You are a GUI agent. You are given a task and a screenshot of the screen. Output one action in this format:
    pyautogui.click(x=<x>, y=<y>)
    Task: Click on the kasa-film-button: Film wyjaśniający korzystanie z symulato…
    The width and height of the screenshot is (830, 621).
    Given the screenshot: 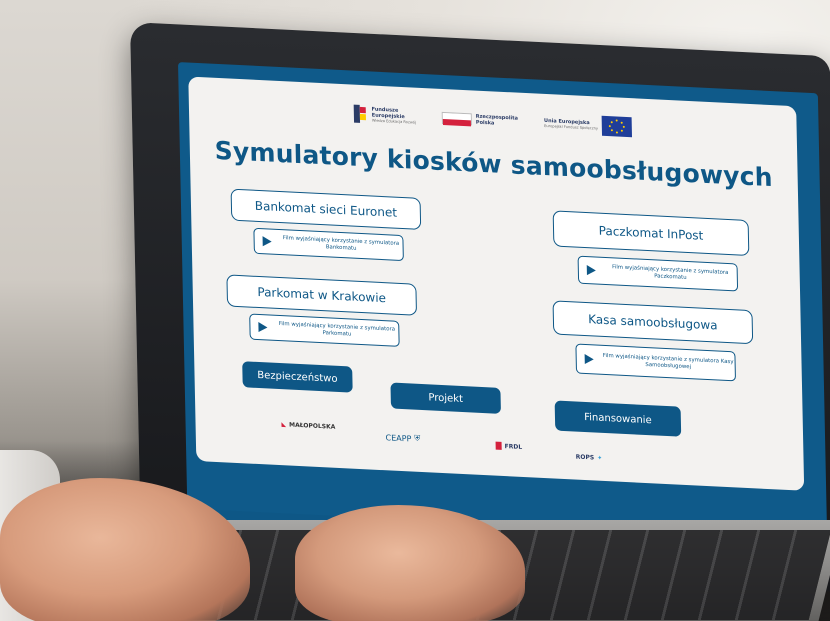 What is the action you would take?
    pyautogui.click(x=655, y=362)
    